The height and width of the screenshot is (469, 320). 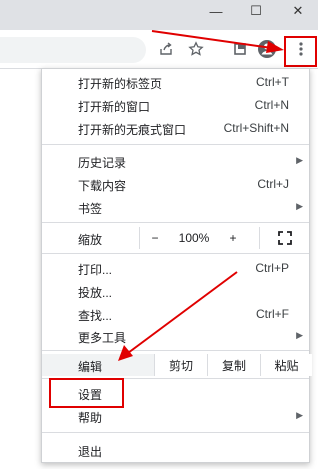 What do you see at coordinates (175, 207) in the screenshot?
I see `menu-item-bookmarks: 书签 ▶` at bounding box center [175, 207].